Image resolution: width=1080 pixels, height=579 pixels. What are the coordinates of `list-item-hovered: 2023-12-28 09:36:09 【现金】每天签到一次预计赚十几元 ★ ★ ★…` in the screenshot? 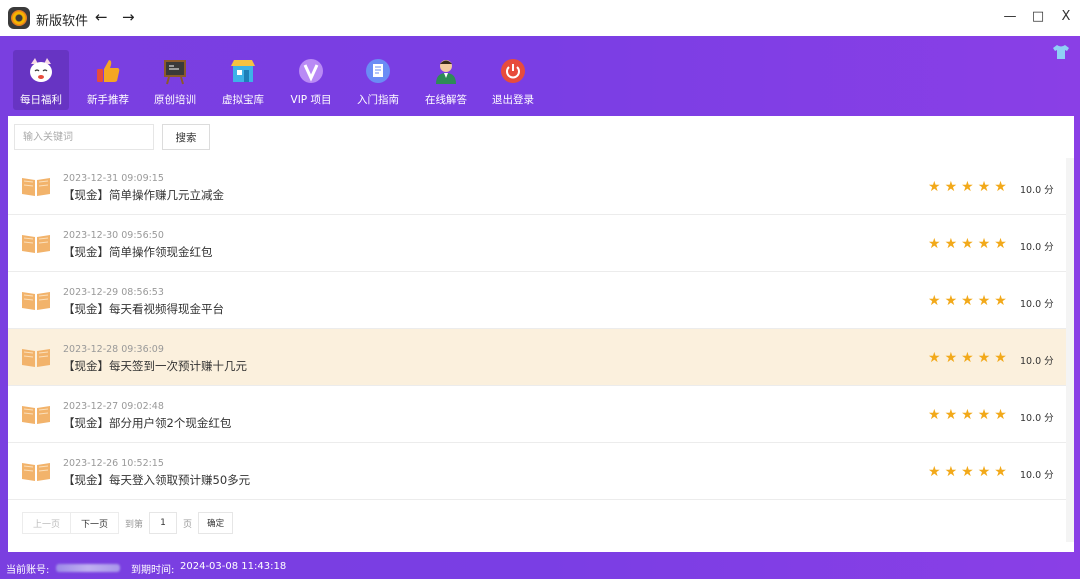 It's located at (537, 357).